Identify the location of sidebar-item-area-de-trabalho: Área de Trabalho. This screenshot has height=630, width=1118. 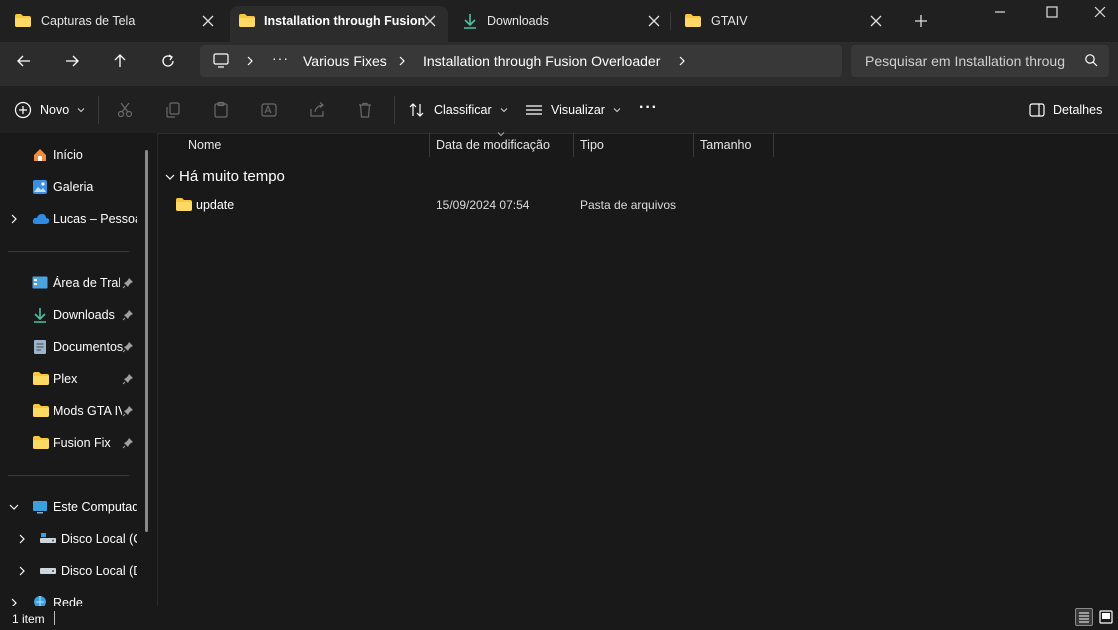
(70, 283).